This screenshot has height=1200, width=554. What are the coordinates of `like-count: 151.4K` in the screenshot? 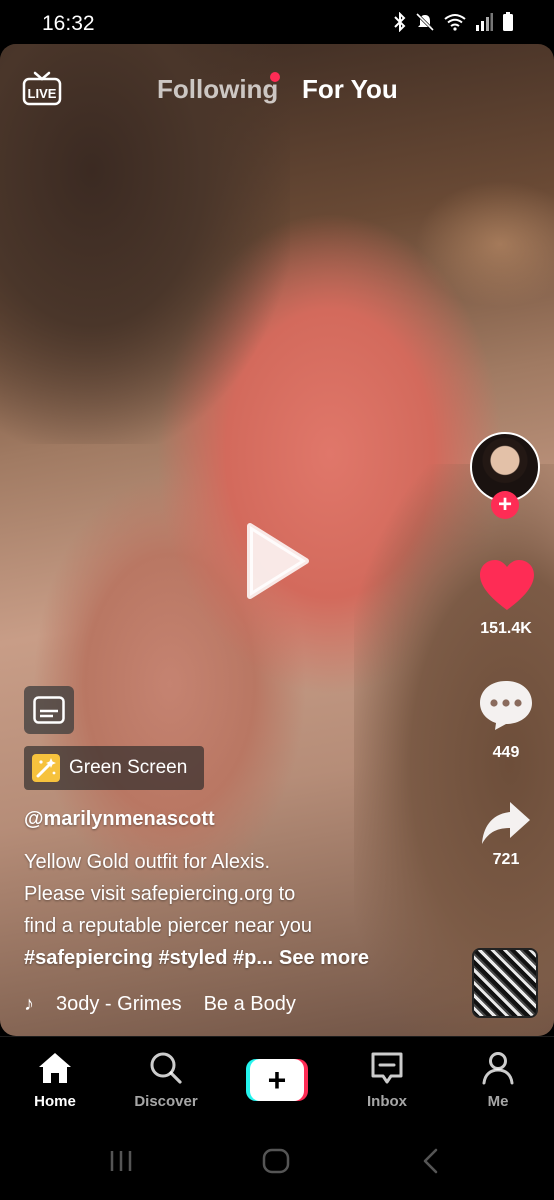 It's located at (506, 628).